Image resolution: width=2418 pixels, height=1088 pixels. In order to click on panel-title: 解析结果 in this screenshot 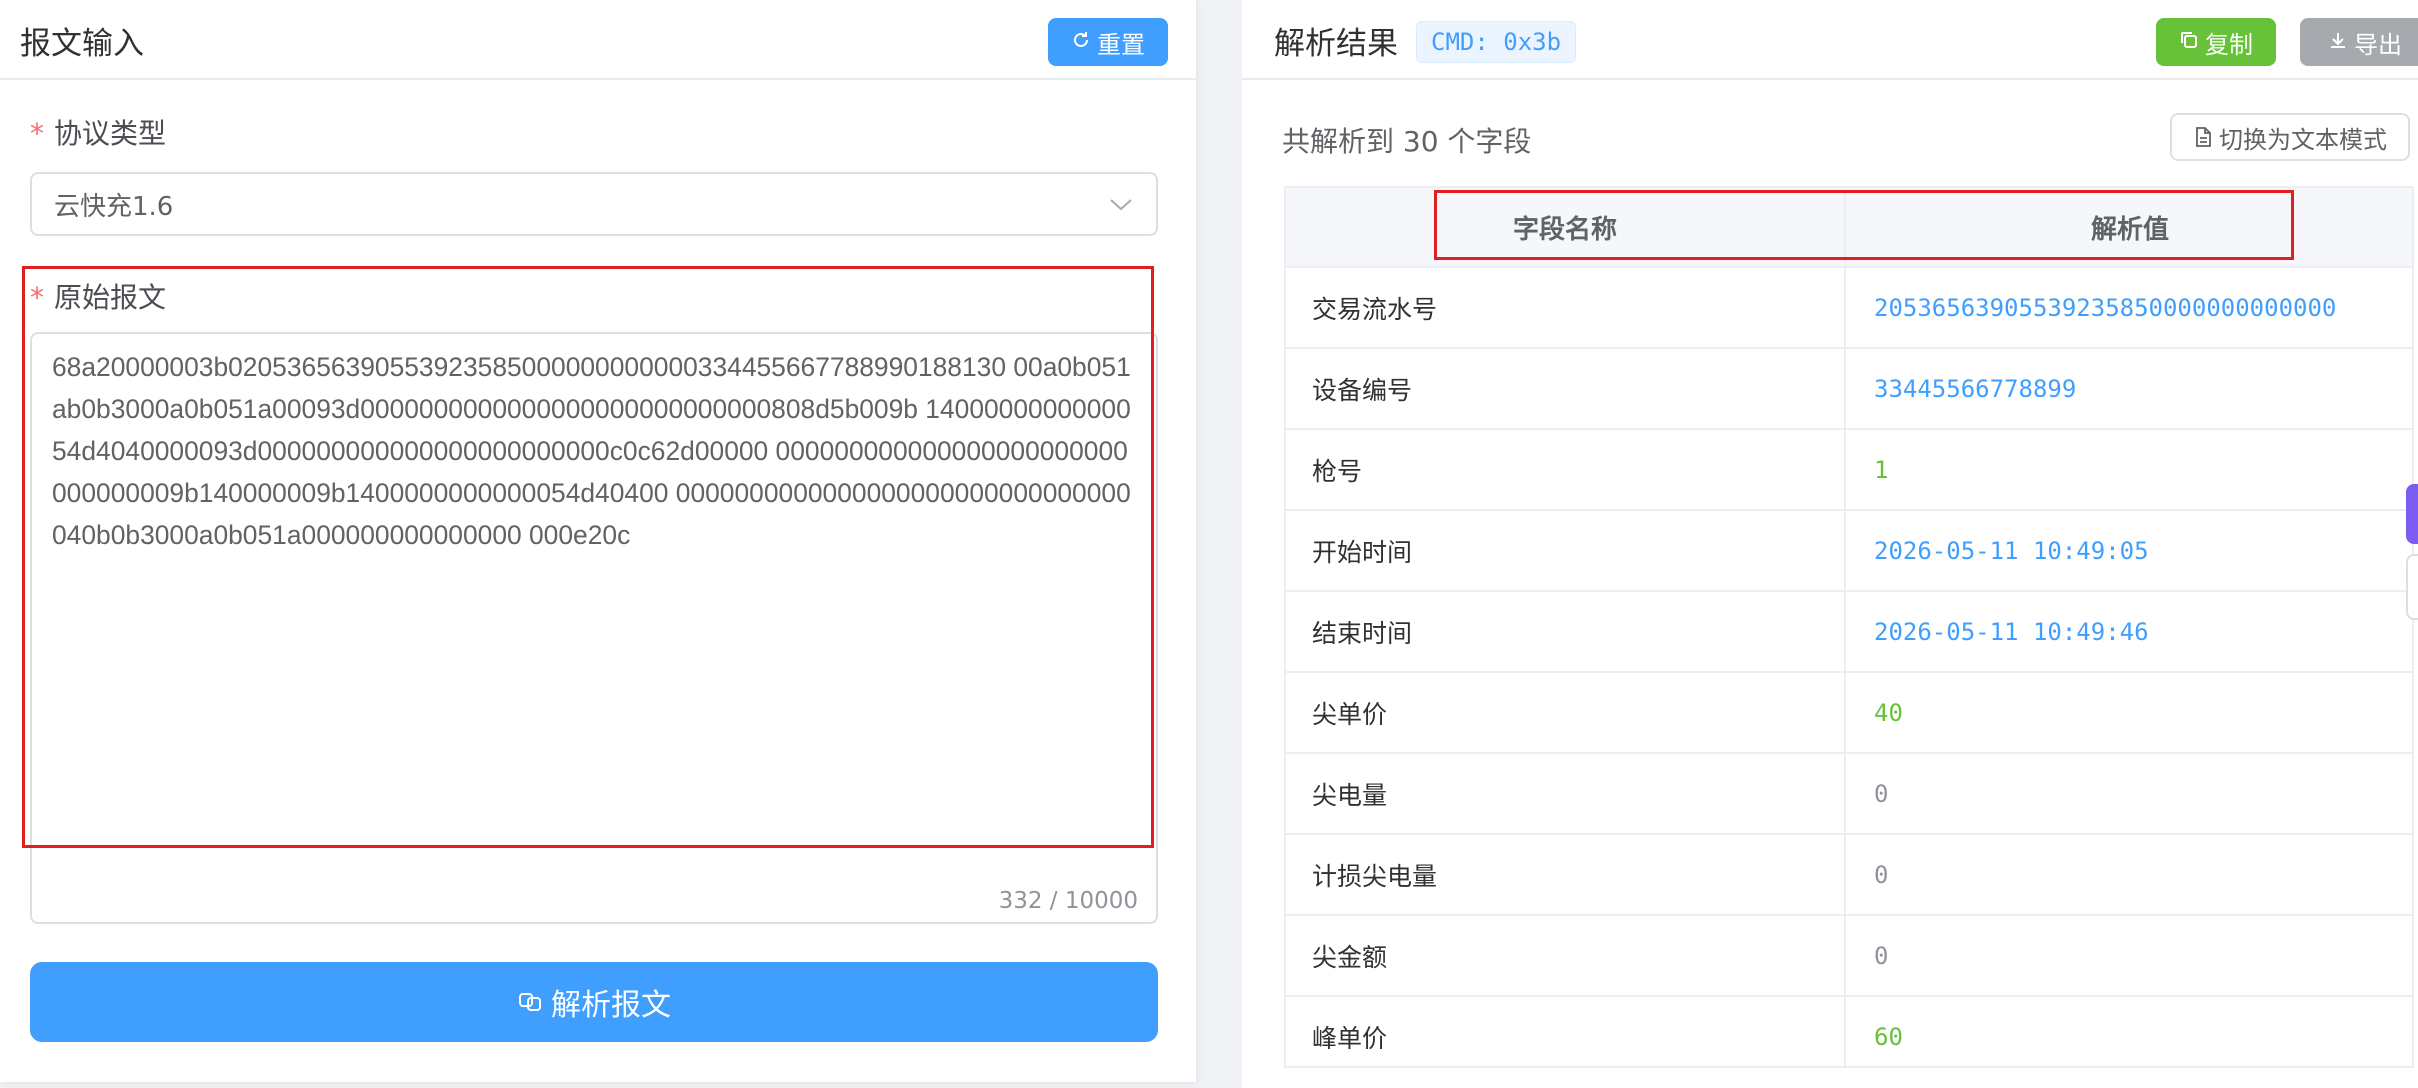, I will do `click(1336, 44)`.